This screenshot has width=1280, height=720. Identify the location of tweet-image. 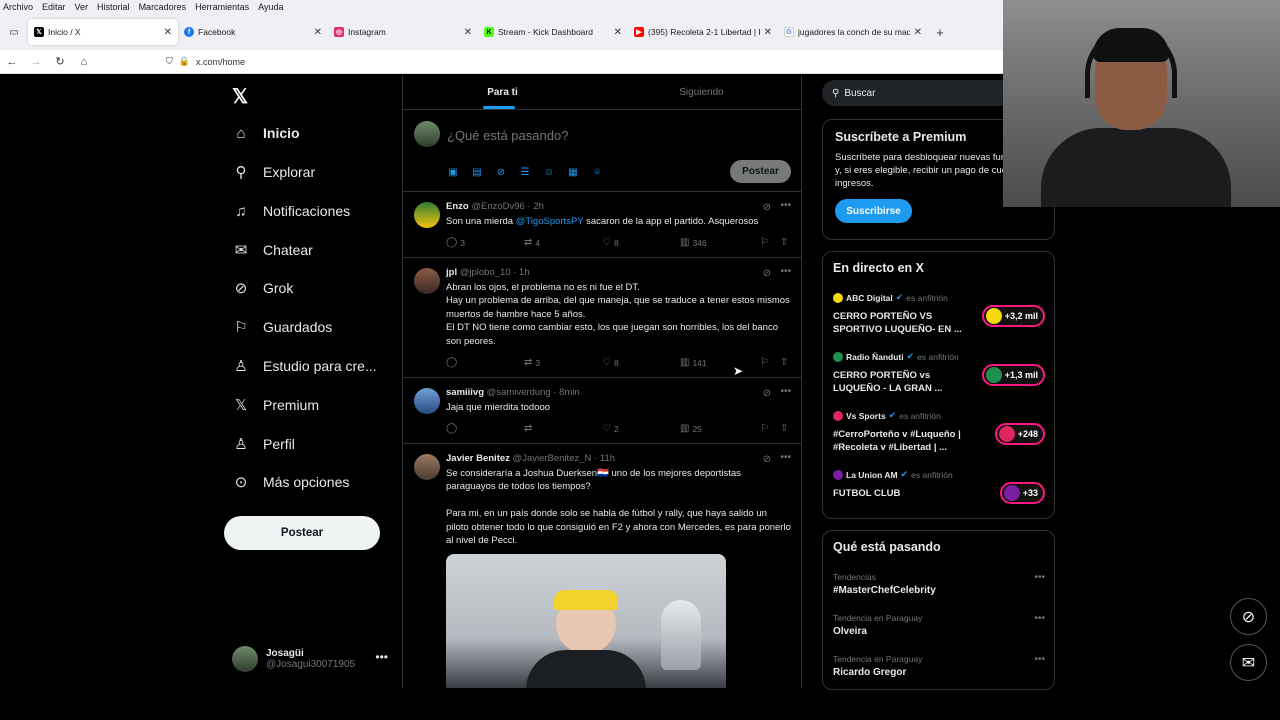
(586, 621).